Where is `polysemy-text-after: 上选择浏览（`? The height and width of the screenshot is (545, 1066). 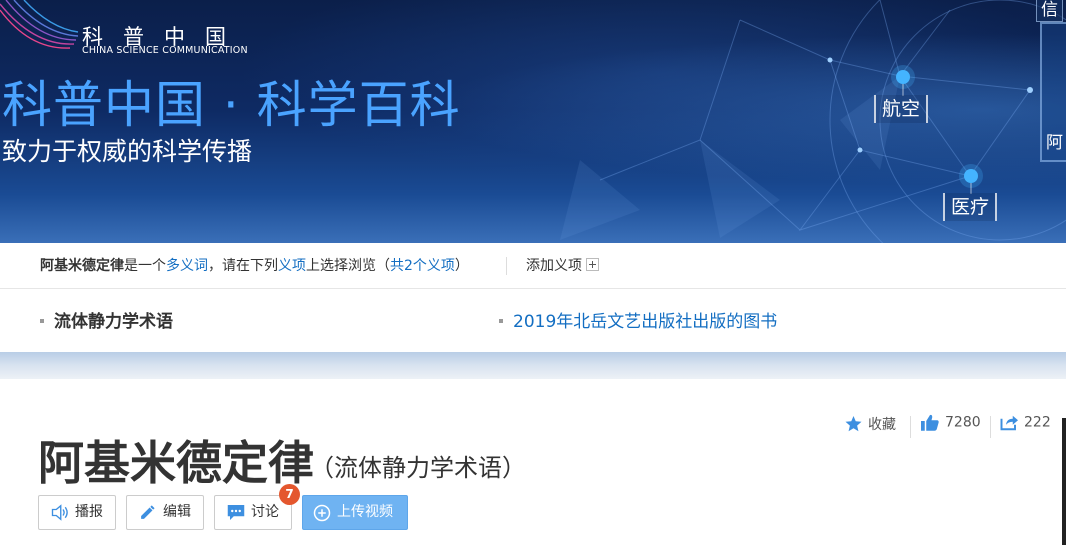 polysemy-text-after: 上选择浏览（ is located at coordinates (348, 266).